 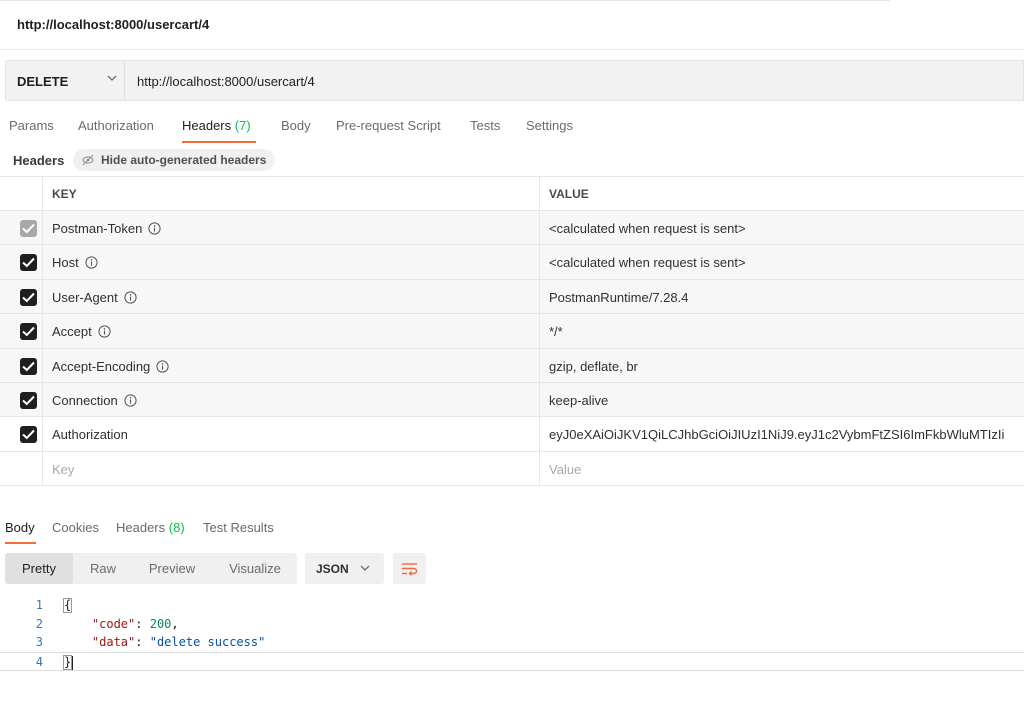 What do you see at coordinates (97, 228) in the screenshot?
I see `header-key-text: Postman-Token` at bounding box center [97, 228].